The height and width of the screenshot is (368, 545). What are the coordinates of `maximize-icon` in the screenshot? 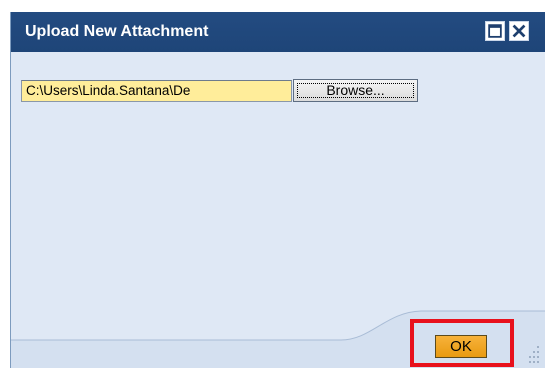 It's located at (495, 31).